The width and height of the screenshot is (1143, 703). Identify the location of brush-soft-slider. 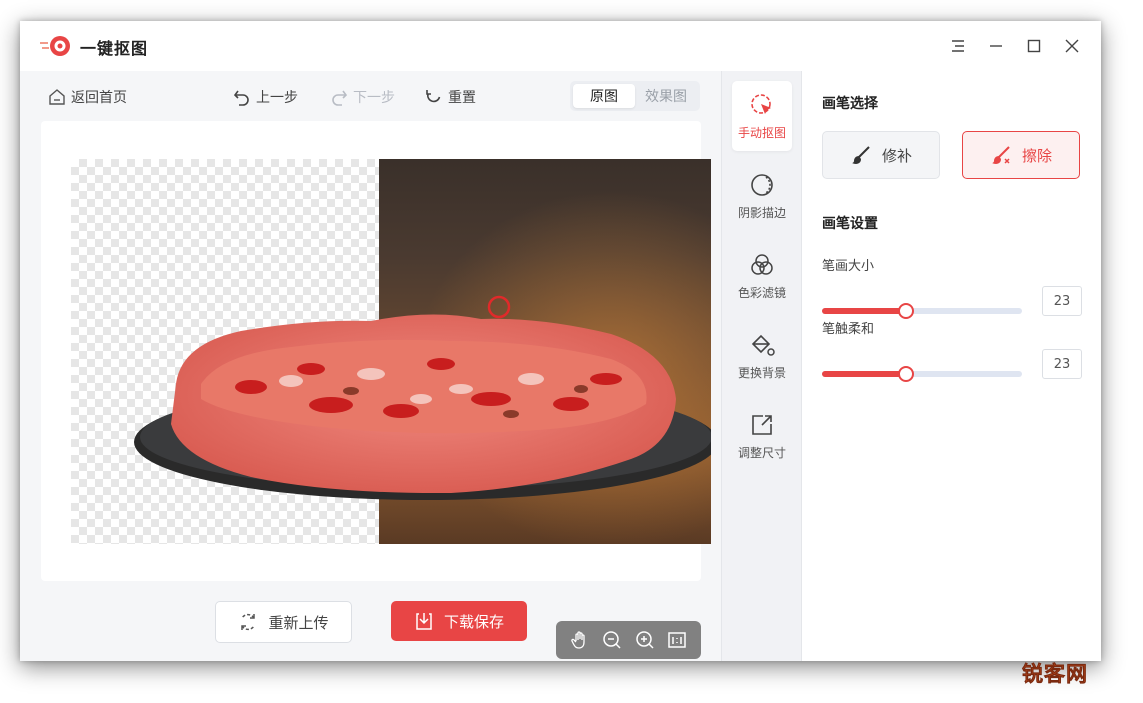
(922, 374).